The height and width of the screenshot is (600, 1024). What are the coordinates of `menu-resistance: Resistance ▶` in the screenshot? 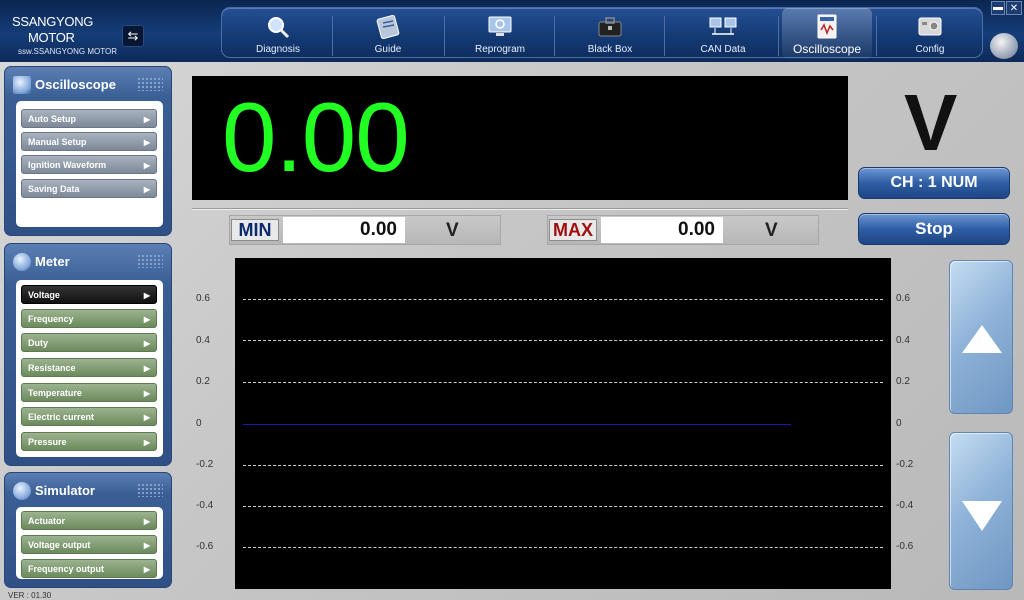 It's located at (89, 367).